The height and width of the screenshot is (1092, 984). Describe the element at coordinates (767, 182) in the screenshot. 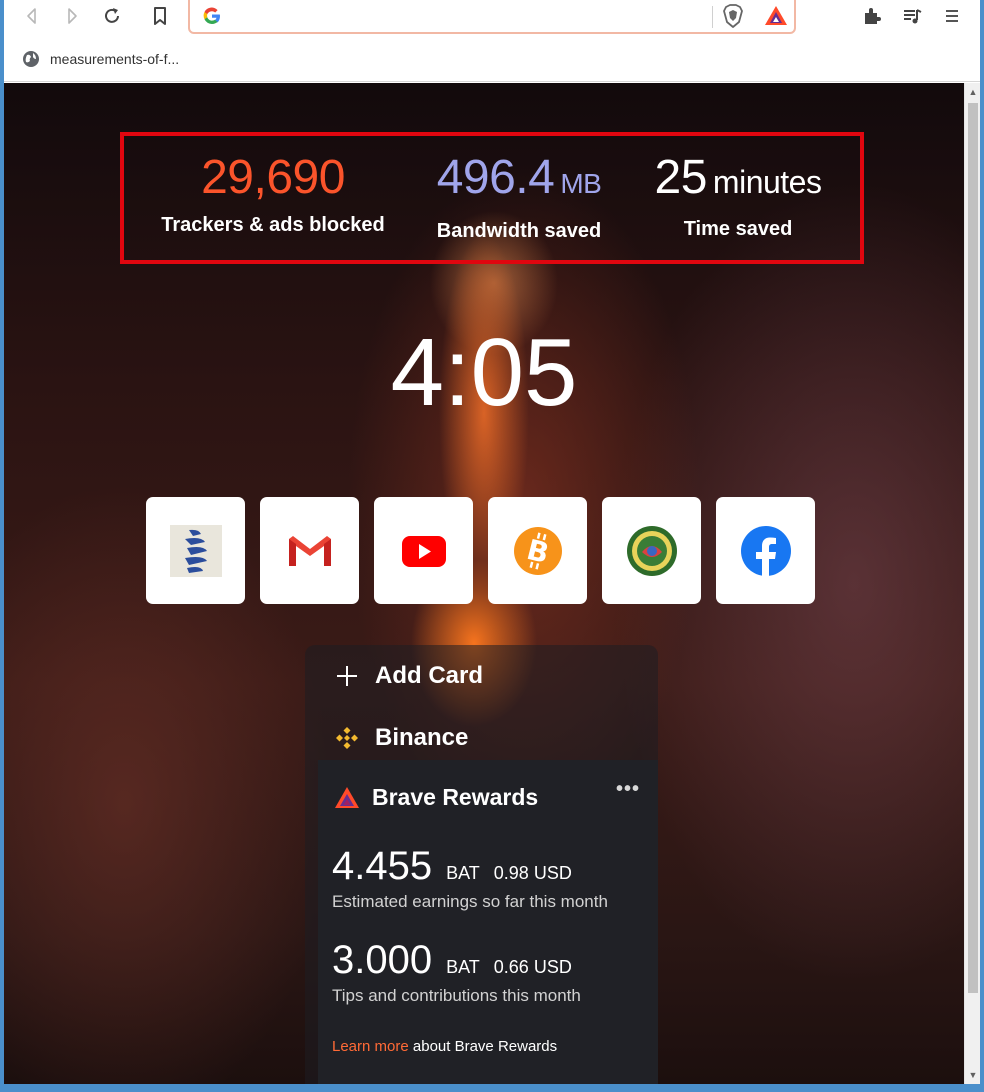

I see `time-unit: minutes` at that location.